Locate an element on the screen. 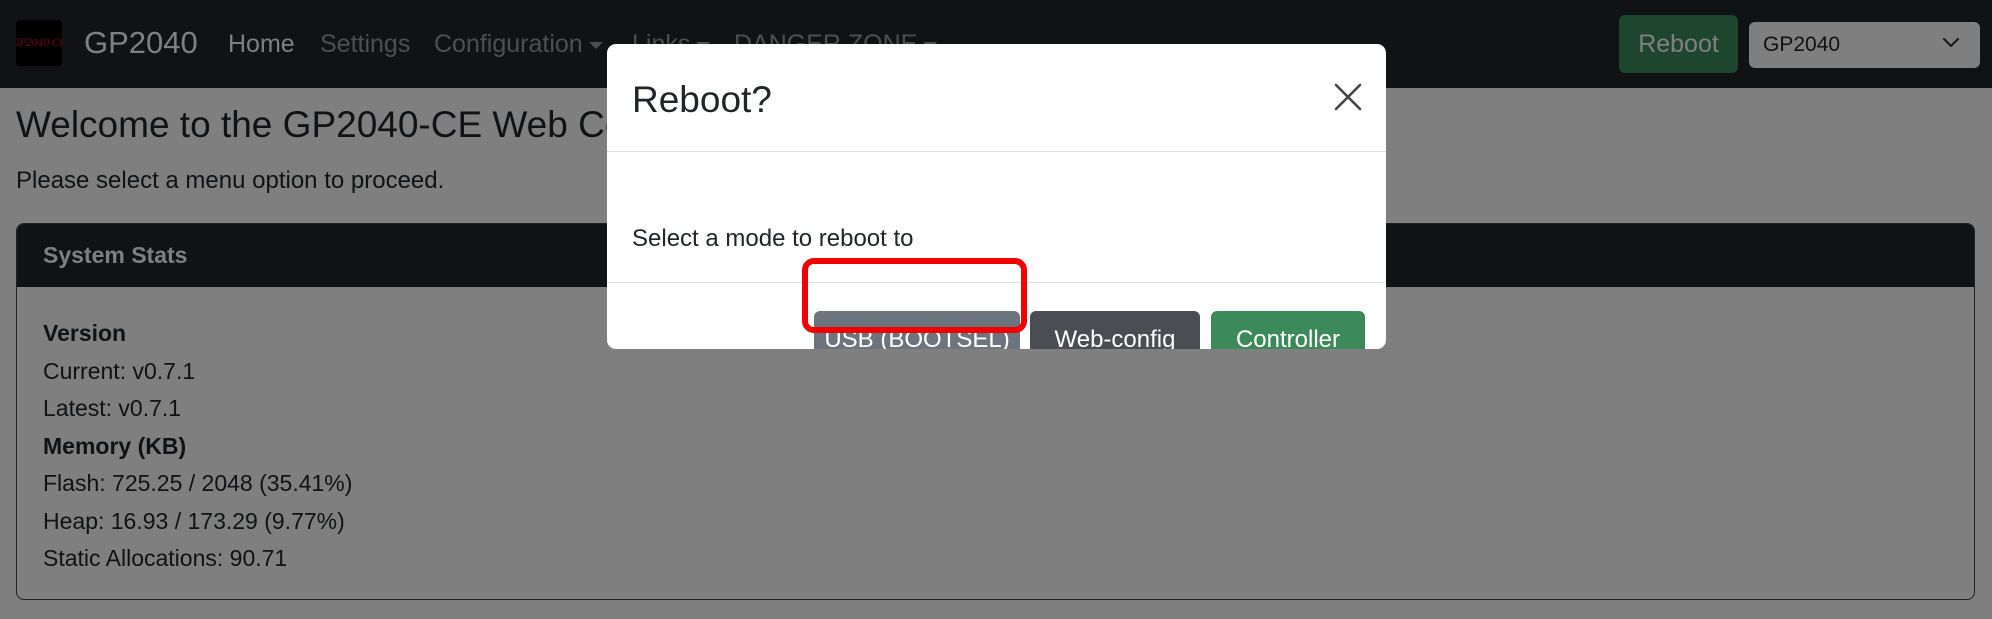 The image size is (1992, 619). modal-footer: USB (BOOTSEL) Web-config Controller is located at coordinates (996, 316).